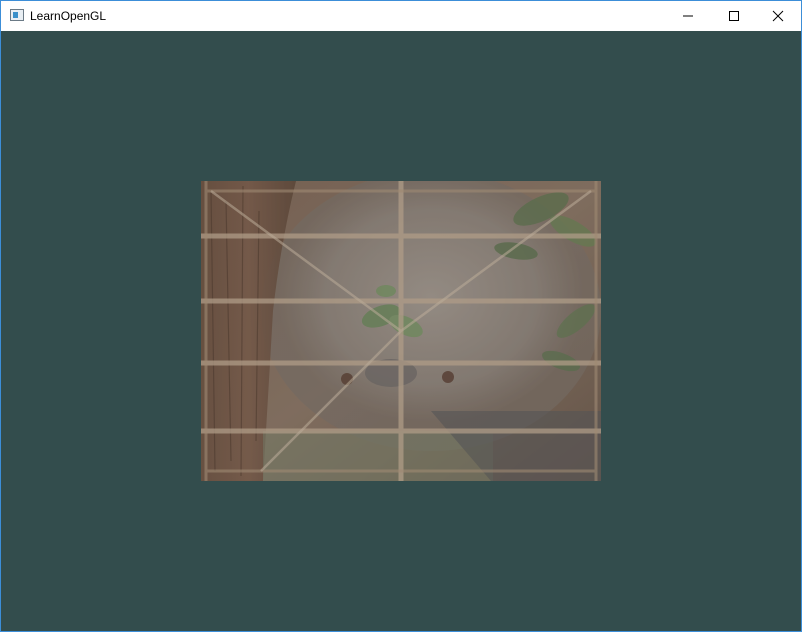 The image size is (802, 632). I want to click on window-app-icon, so click(17, 15).